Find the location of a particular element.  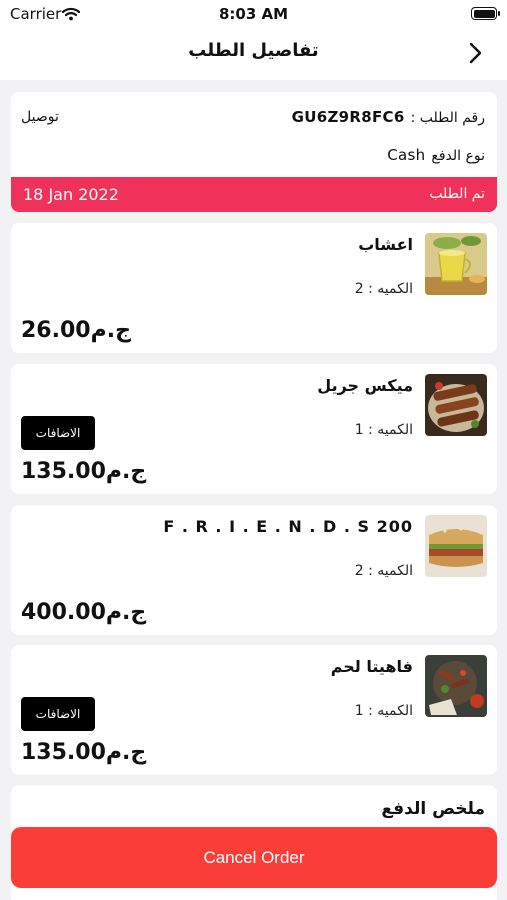

order-status: تم الطلب is located at coordinates (457, 194).